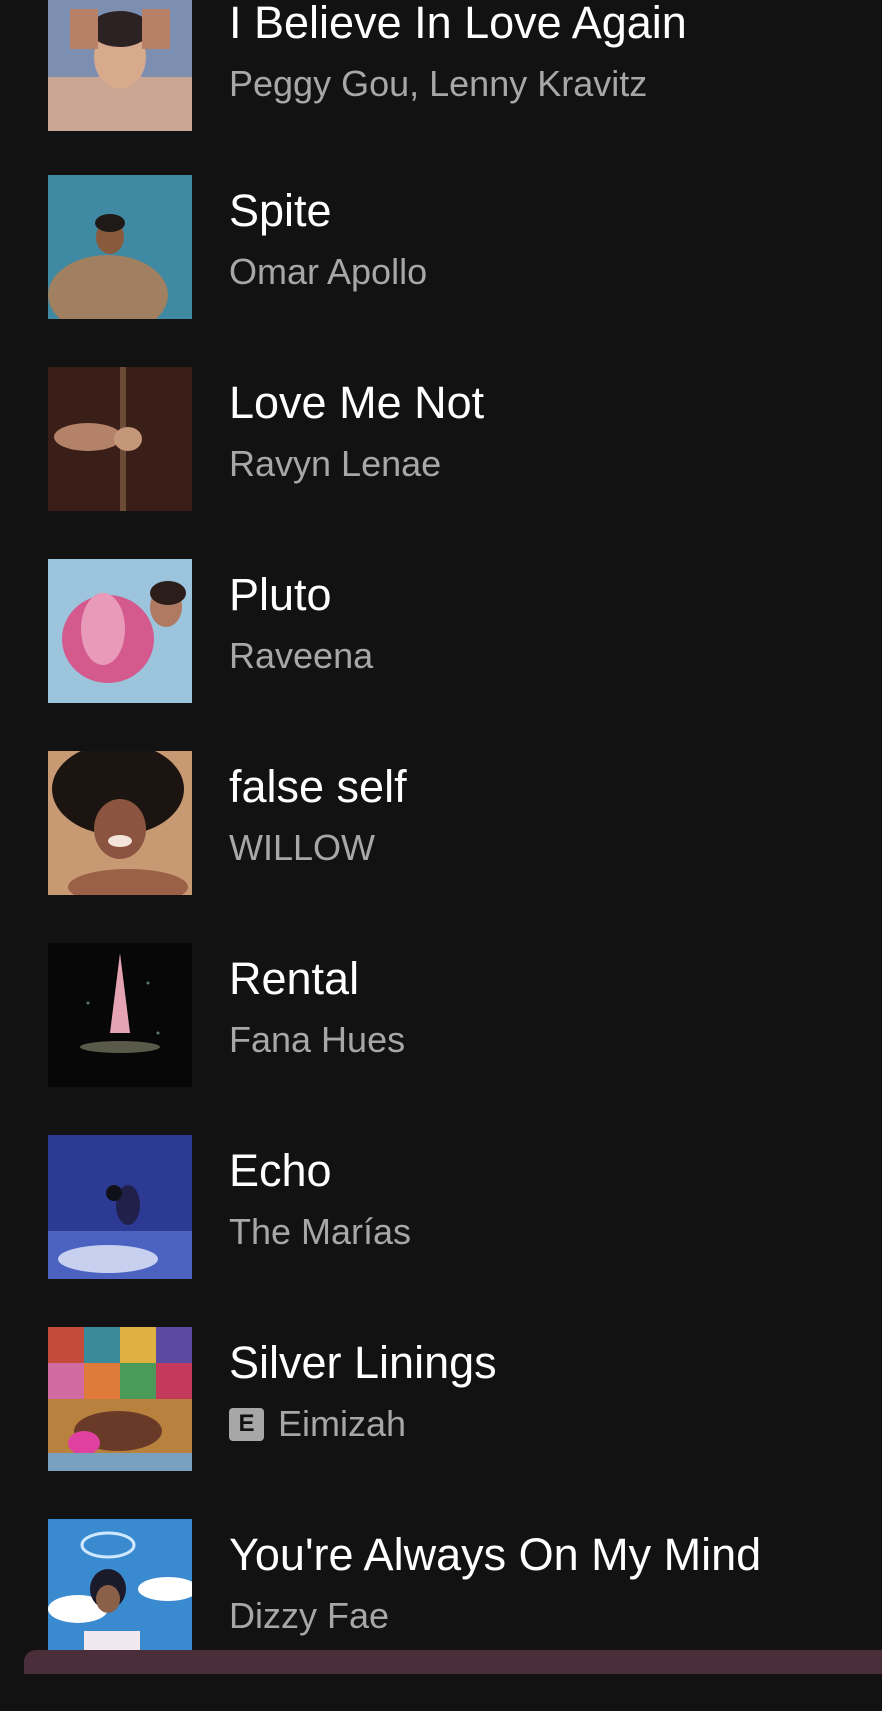  Describe the element at coordinates (453, 1662) in the screenshot. I see `mini-player-edge` at that location.